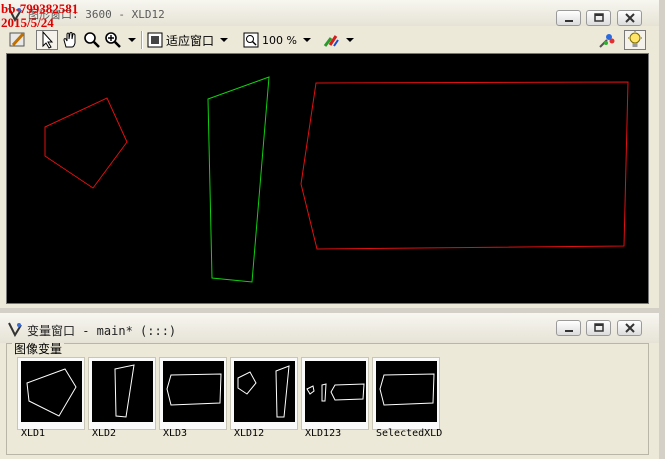  I want to click on thumbnail-label: SelectedXLD, so click(409, 433).